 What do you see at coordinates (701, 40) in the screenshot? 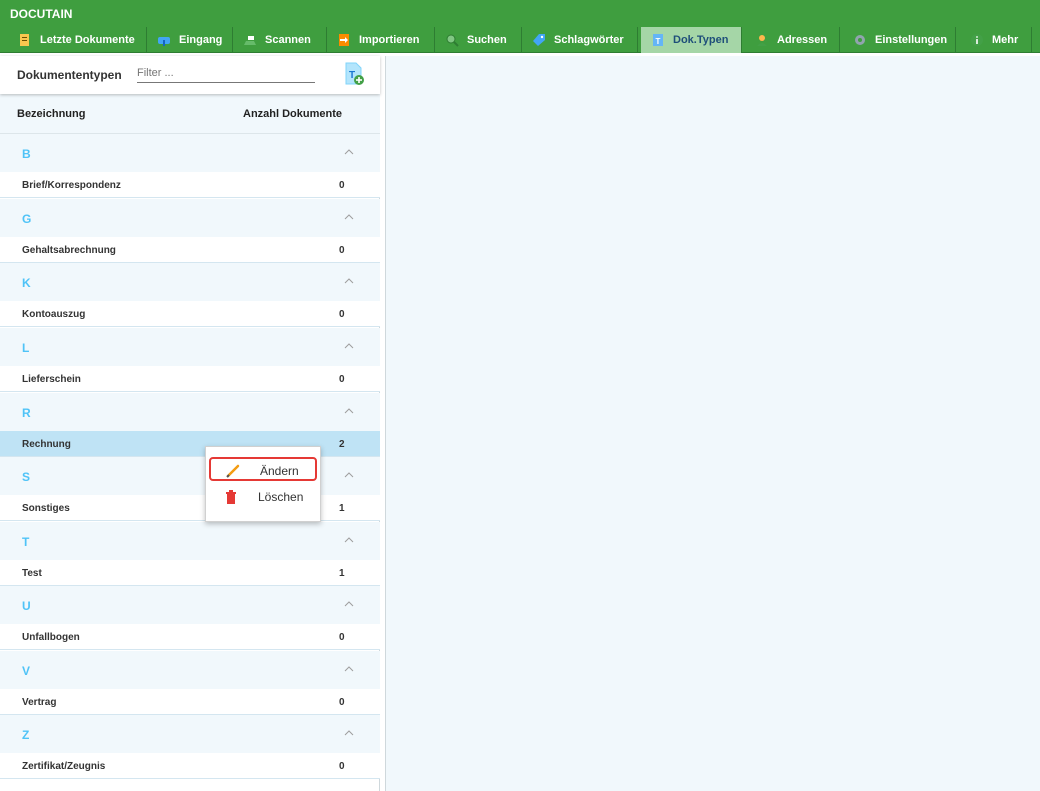
I see `nav-label: Dok.Typen` at bounding box center [701, 40].